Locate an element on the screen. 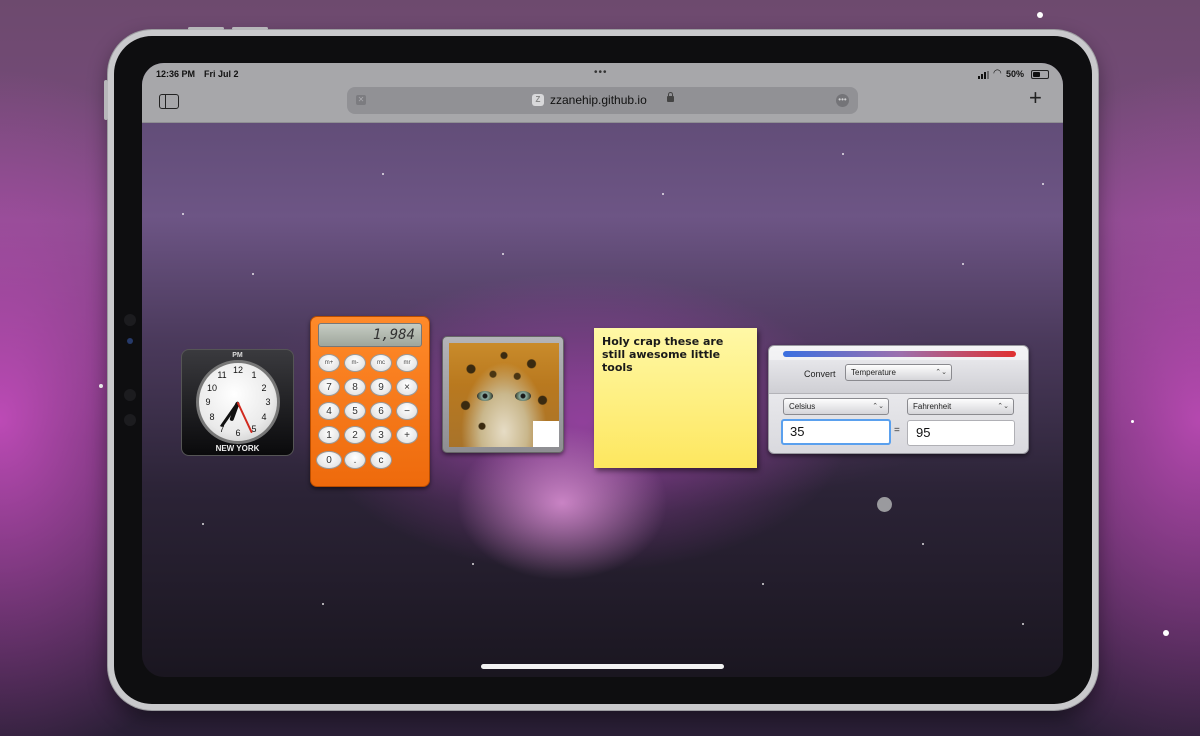 The height and width of the screenshot is (736, 1200). camera-icon is located at coordinates (130, 320).